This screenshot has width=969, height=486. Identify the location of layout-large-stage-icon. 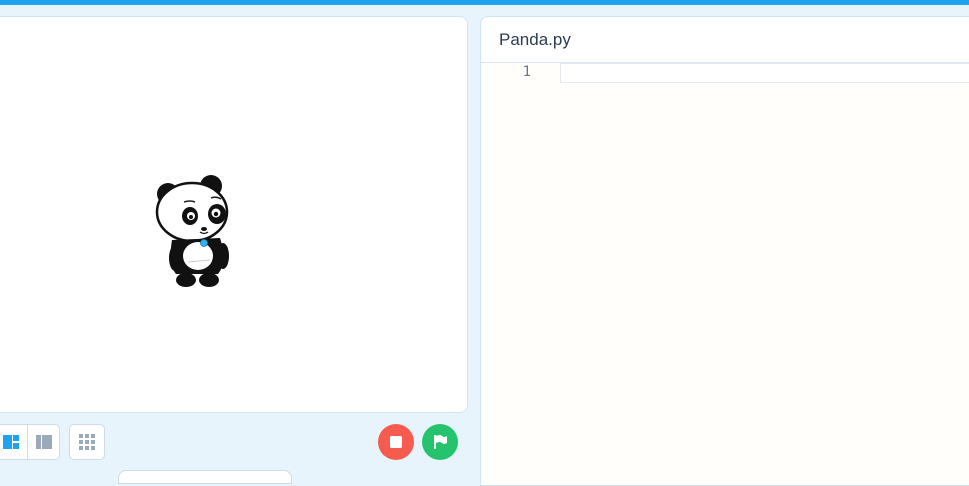
(44, 442).